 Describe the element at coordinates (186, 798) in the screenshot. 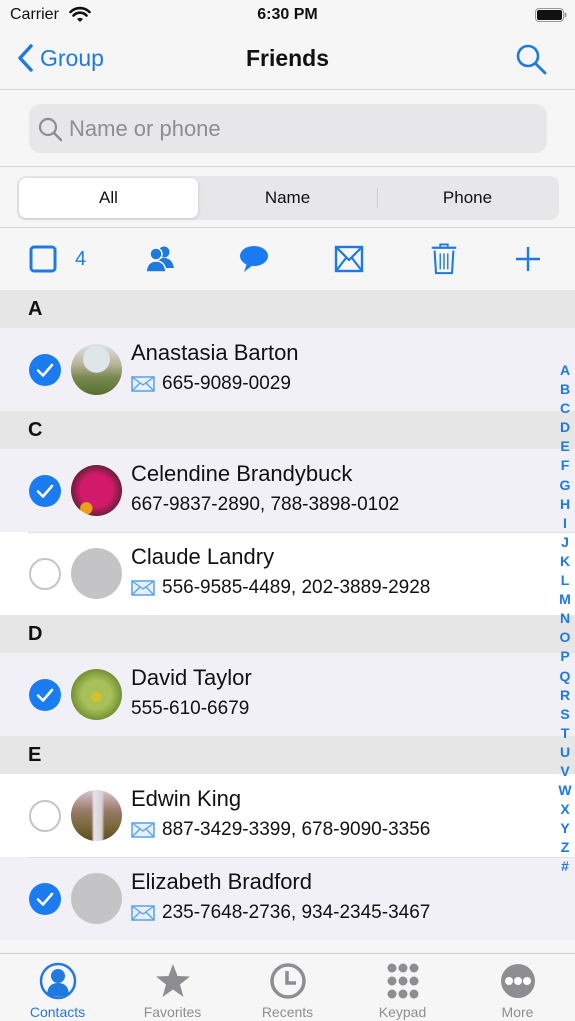

I see `contact-name: Edwin King` at that location.